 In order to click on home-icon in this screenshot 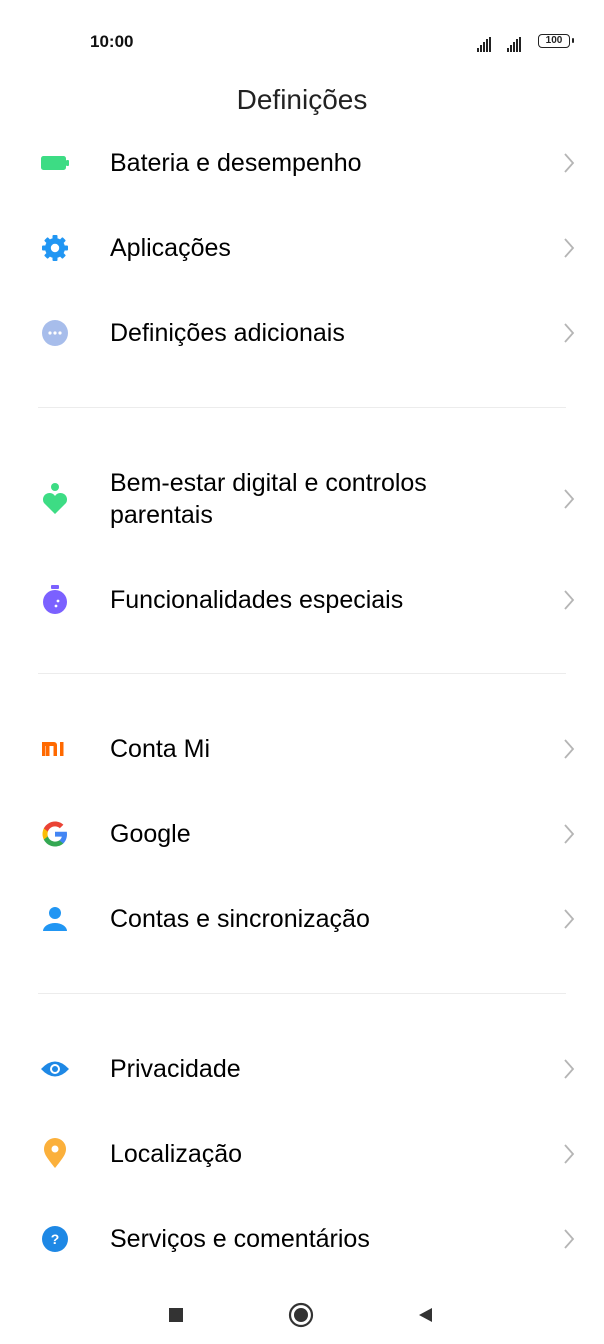, I will do `click(301, 1315)`.